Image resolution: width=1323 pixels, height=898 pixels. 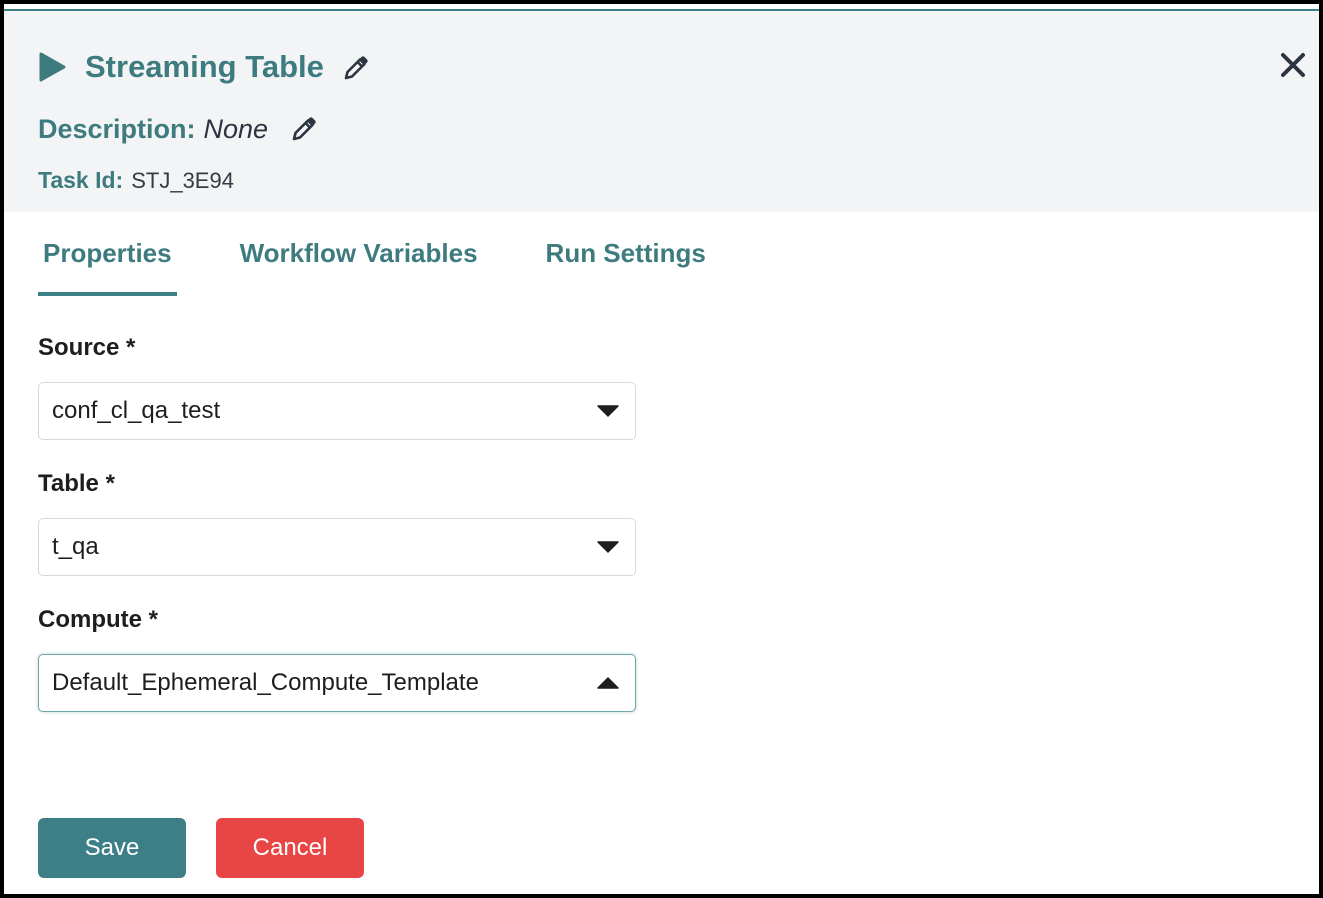 I want to click on task-id-value: STJ_3E94, so click(x=182, y=180).